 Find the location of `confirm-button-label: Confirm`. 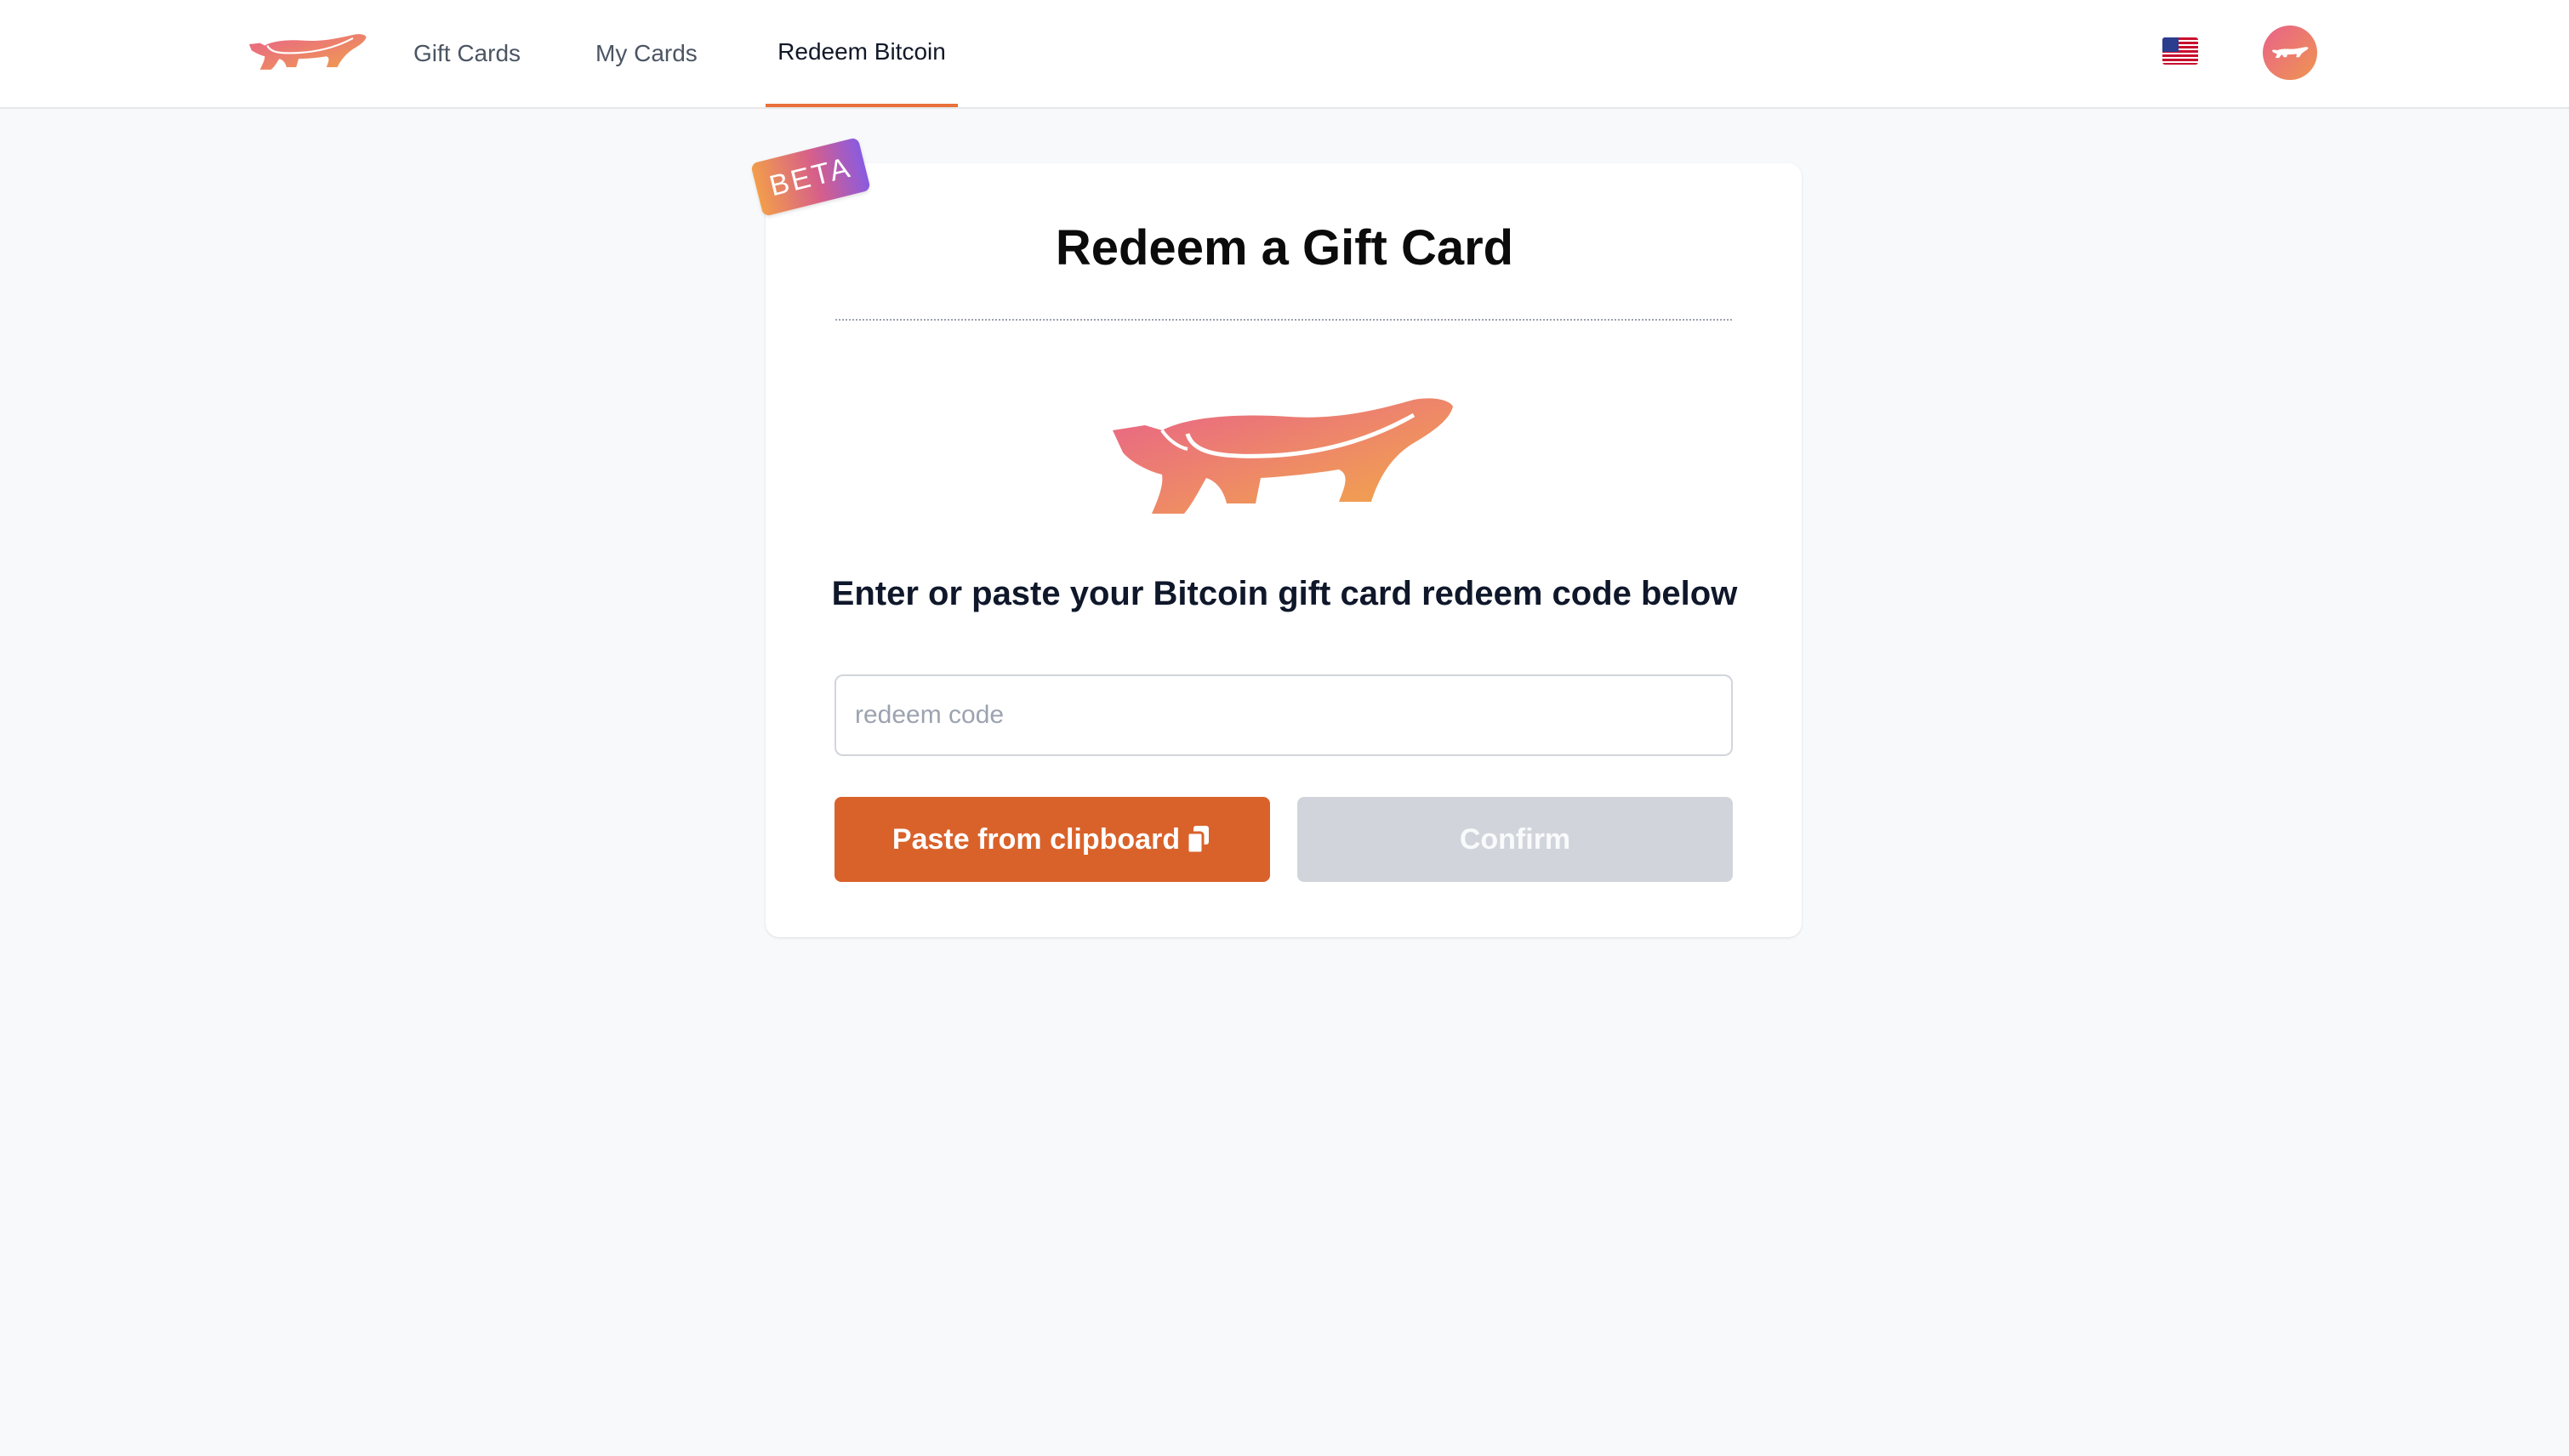

confirm-button-label: Confirm is located at coordinates (1515, 839).